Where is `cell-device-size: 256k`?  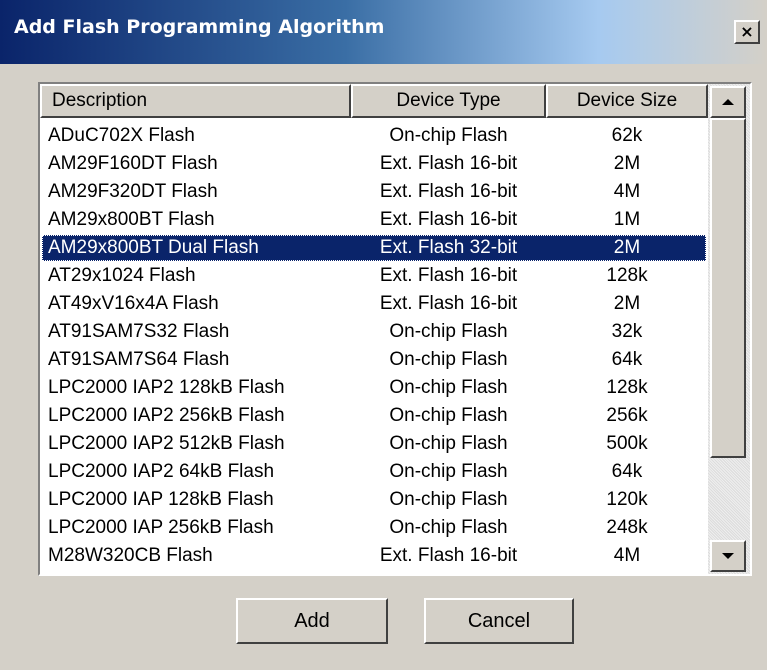 cell-device-size: 256k is located at coordinates (627, 415).